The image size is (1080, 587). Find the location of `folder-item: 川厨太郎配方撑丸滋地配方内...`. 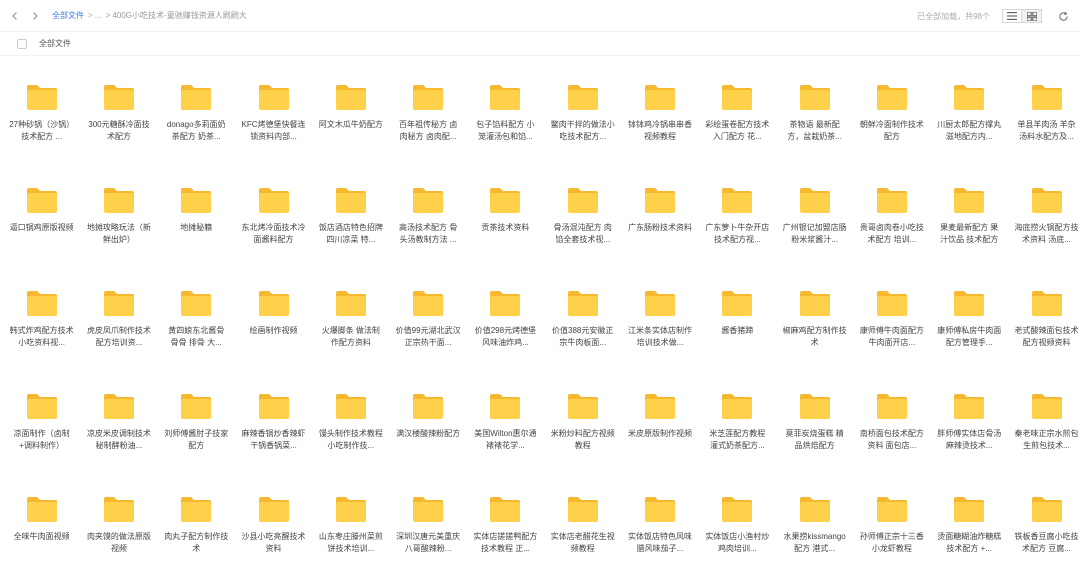

folder-item: 川厨太郎配方撑丸滋地配方内... is located at coordinates (969, 123).